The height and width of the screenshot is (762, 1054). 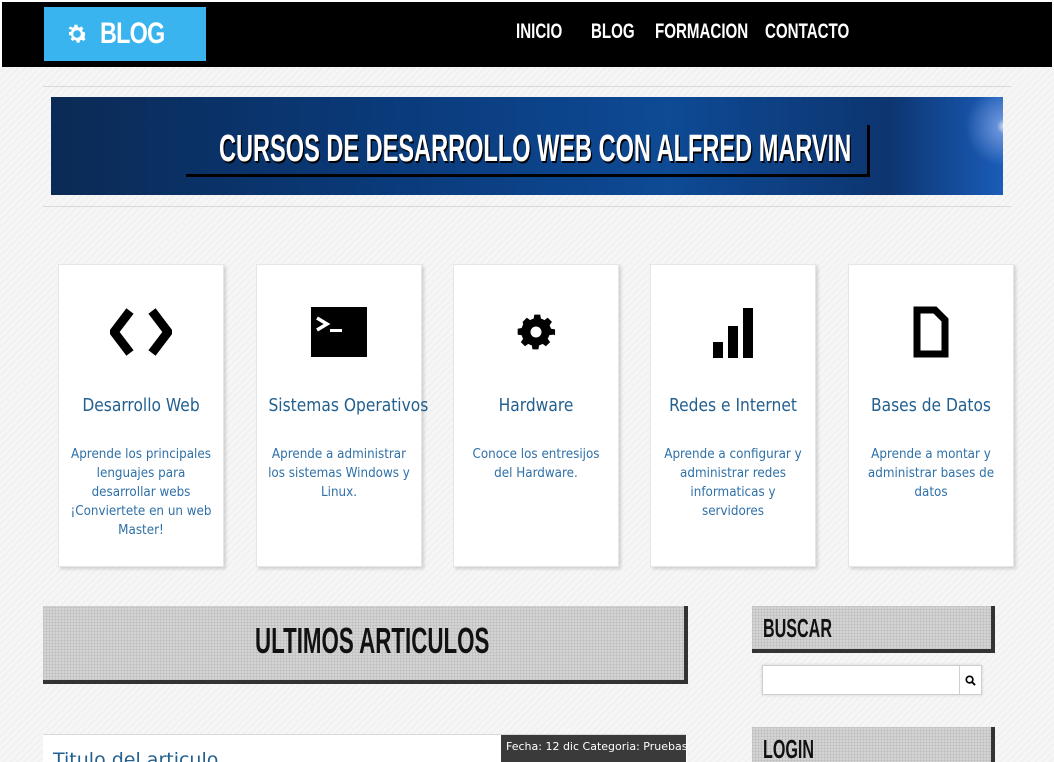 What do you see at coordinates (593, 748) in the screenshot?
I see `article-meta: Fecha: 12 dic Categoria: Pruebas` at bounding box center [593, 748].